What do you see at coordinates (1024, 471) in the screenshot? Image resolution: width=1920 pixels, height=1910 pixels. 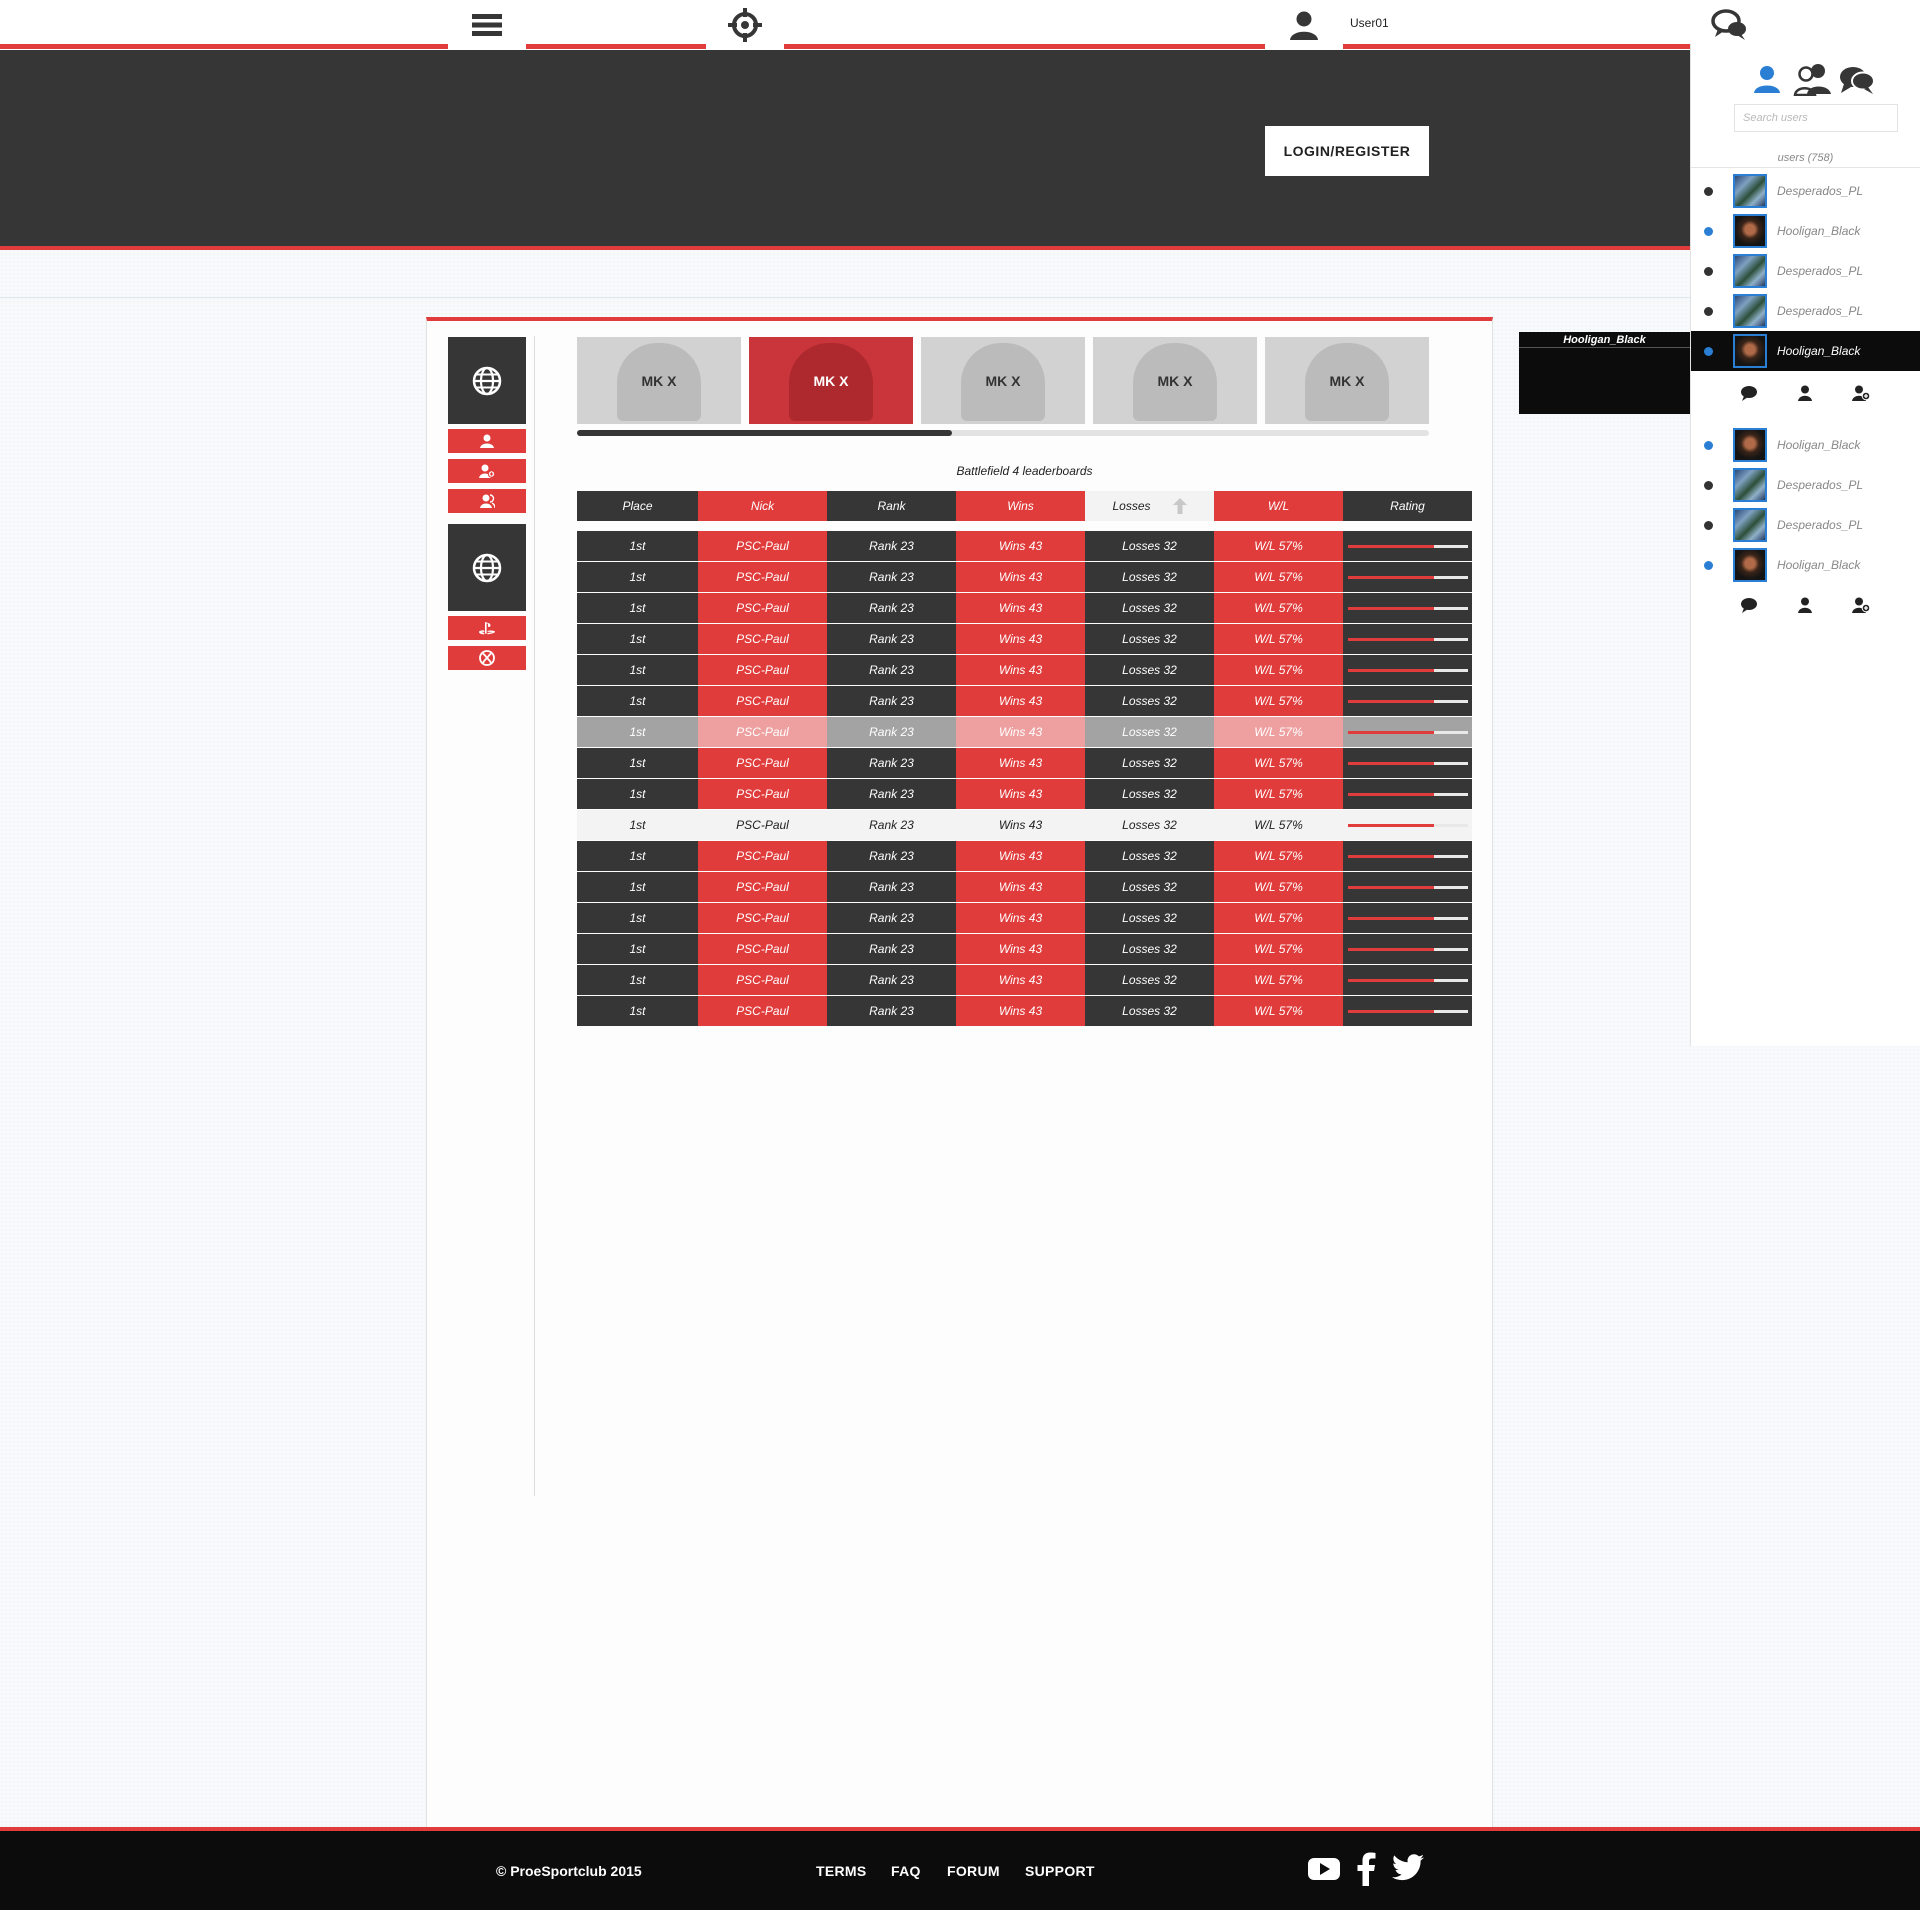 I see `leaderboard-title: Battlefield 4 leaderboards` at bounding box center [1024, 471].